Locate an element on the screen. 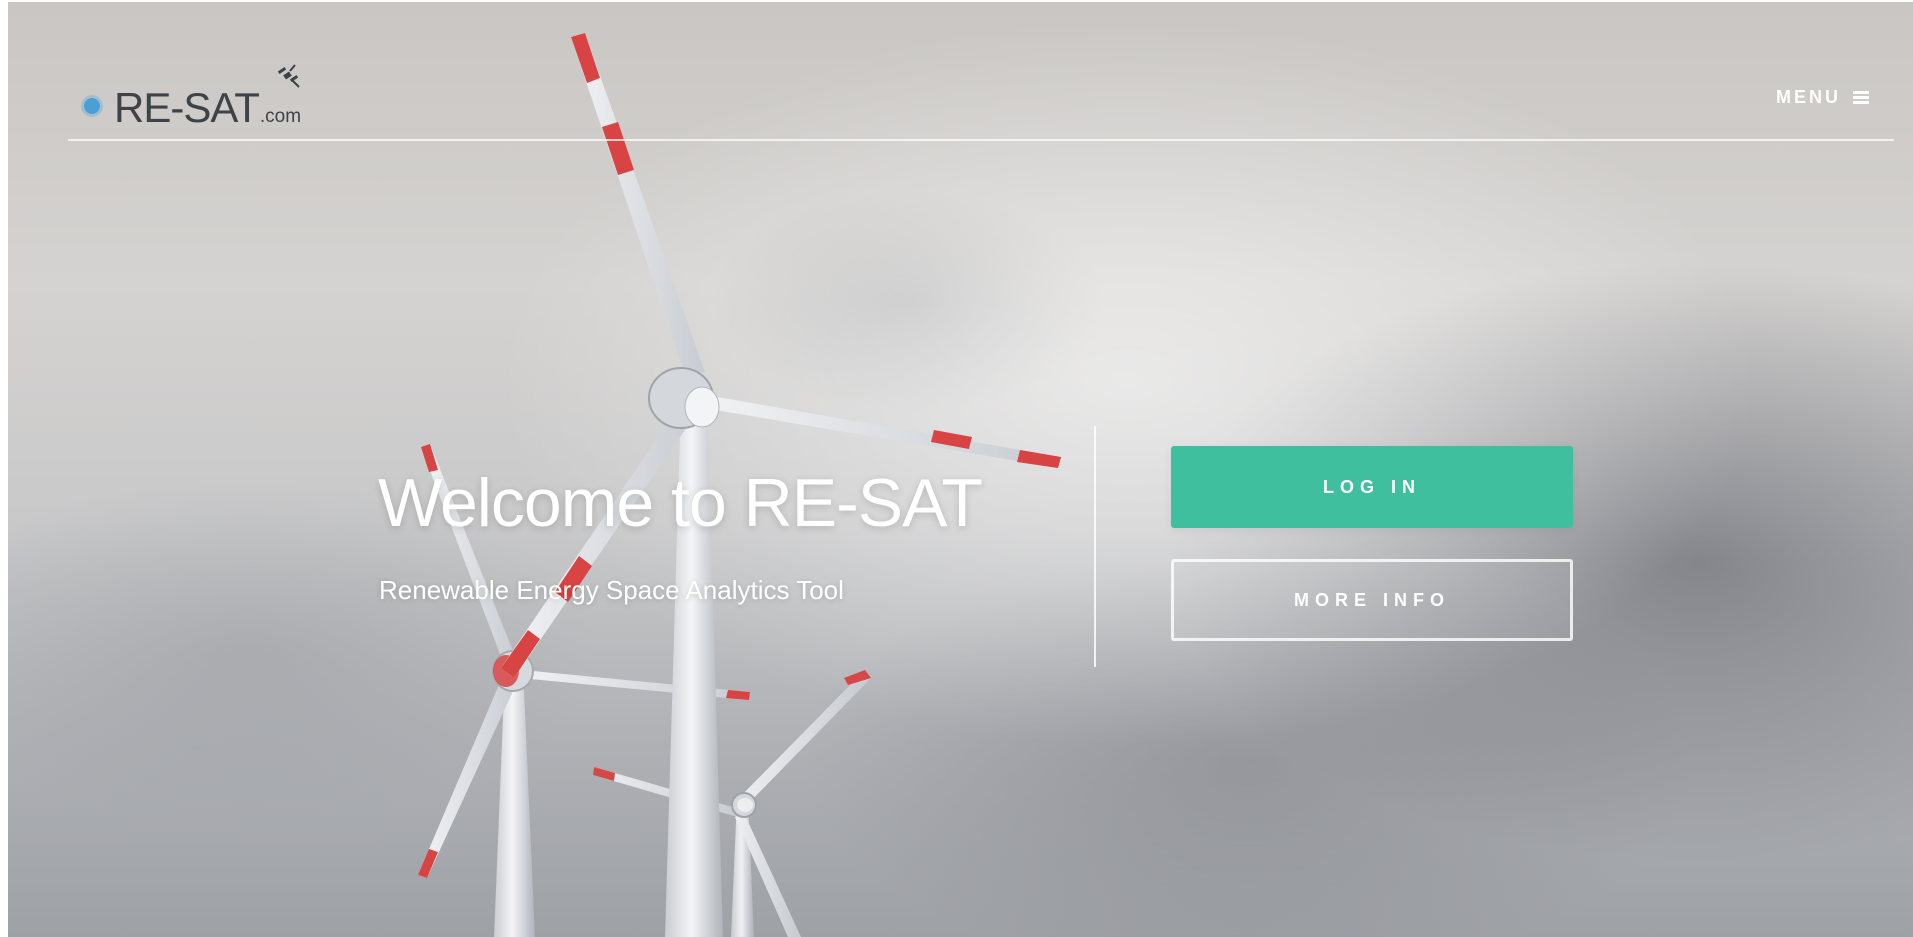 The height and width of the screenshot is (937, 1913). logo-domain-text: .com is located at coordinates (280, 116).